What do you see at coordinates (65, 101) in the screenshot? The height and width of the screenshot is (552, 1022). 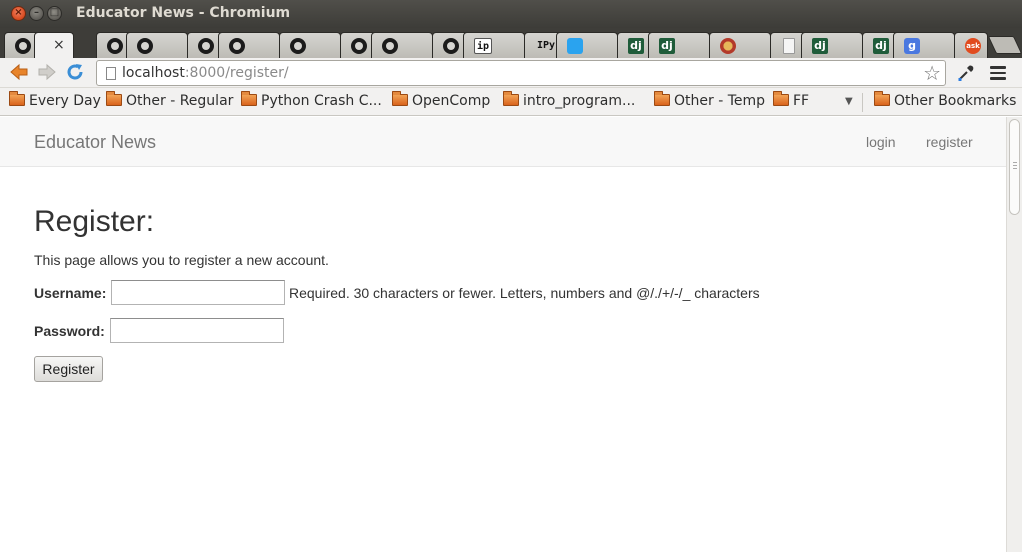 I see `bookmark-label: Every Day` at bounding box center [65, 101].